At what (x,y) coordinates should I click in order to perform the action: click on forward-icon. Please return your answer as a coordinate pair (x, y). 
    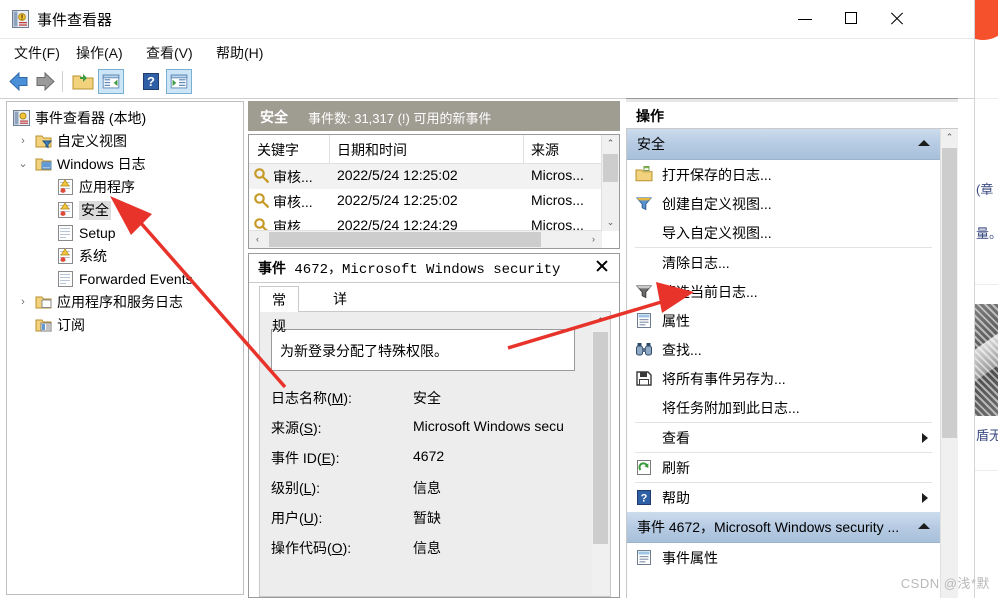
    Looking at the image, I should click on (45, 81).